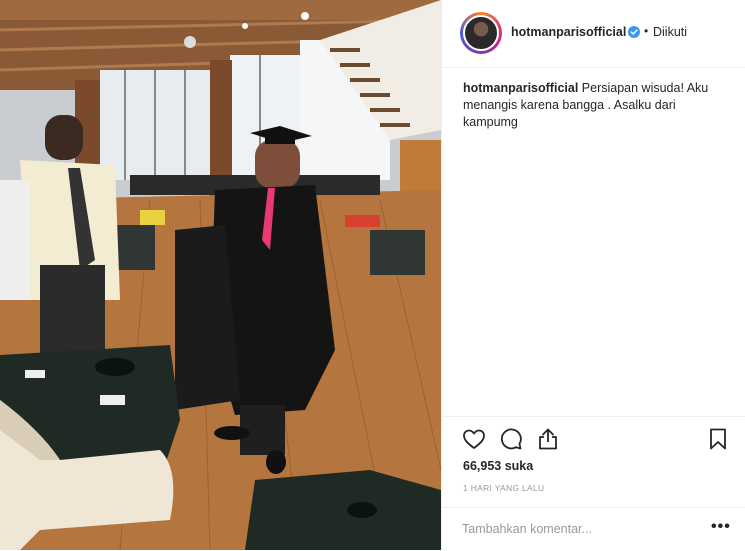 Image resolution: width=745 pixels, height=551 pixels. What do you see at coordinates (474, 439) in the screenshot?
I see `heart-icon` at bounding box center [474, 439].